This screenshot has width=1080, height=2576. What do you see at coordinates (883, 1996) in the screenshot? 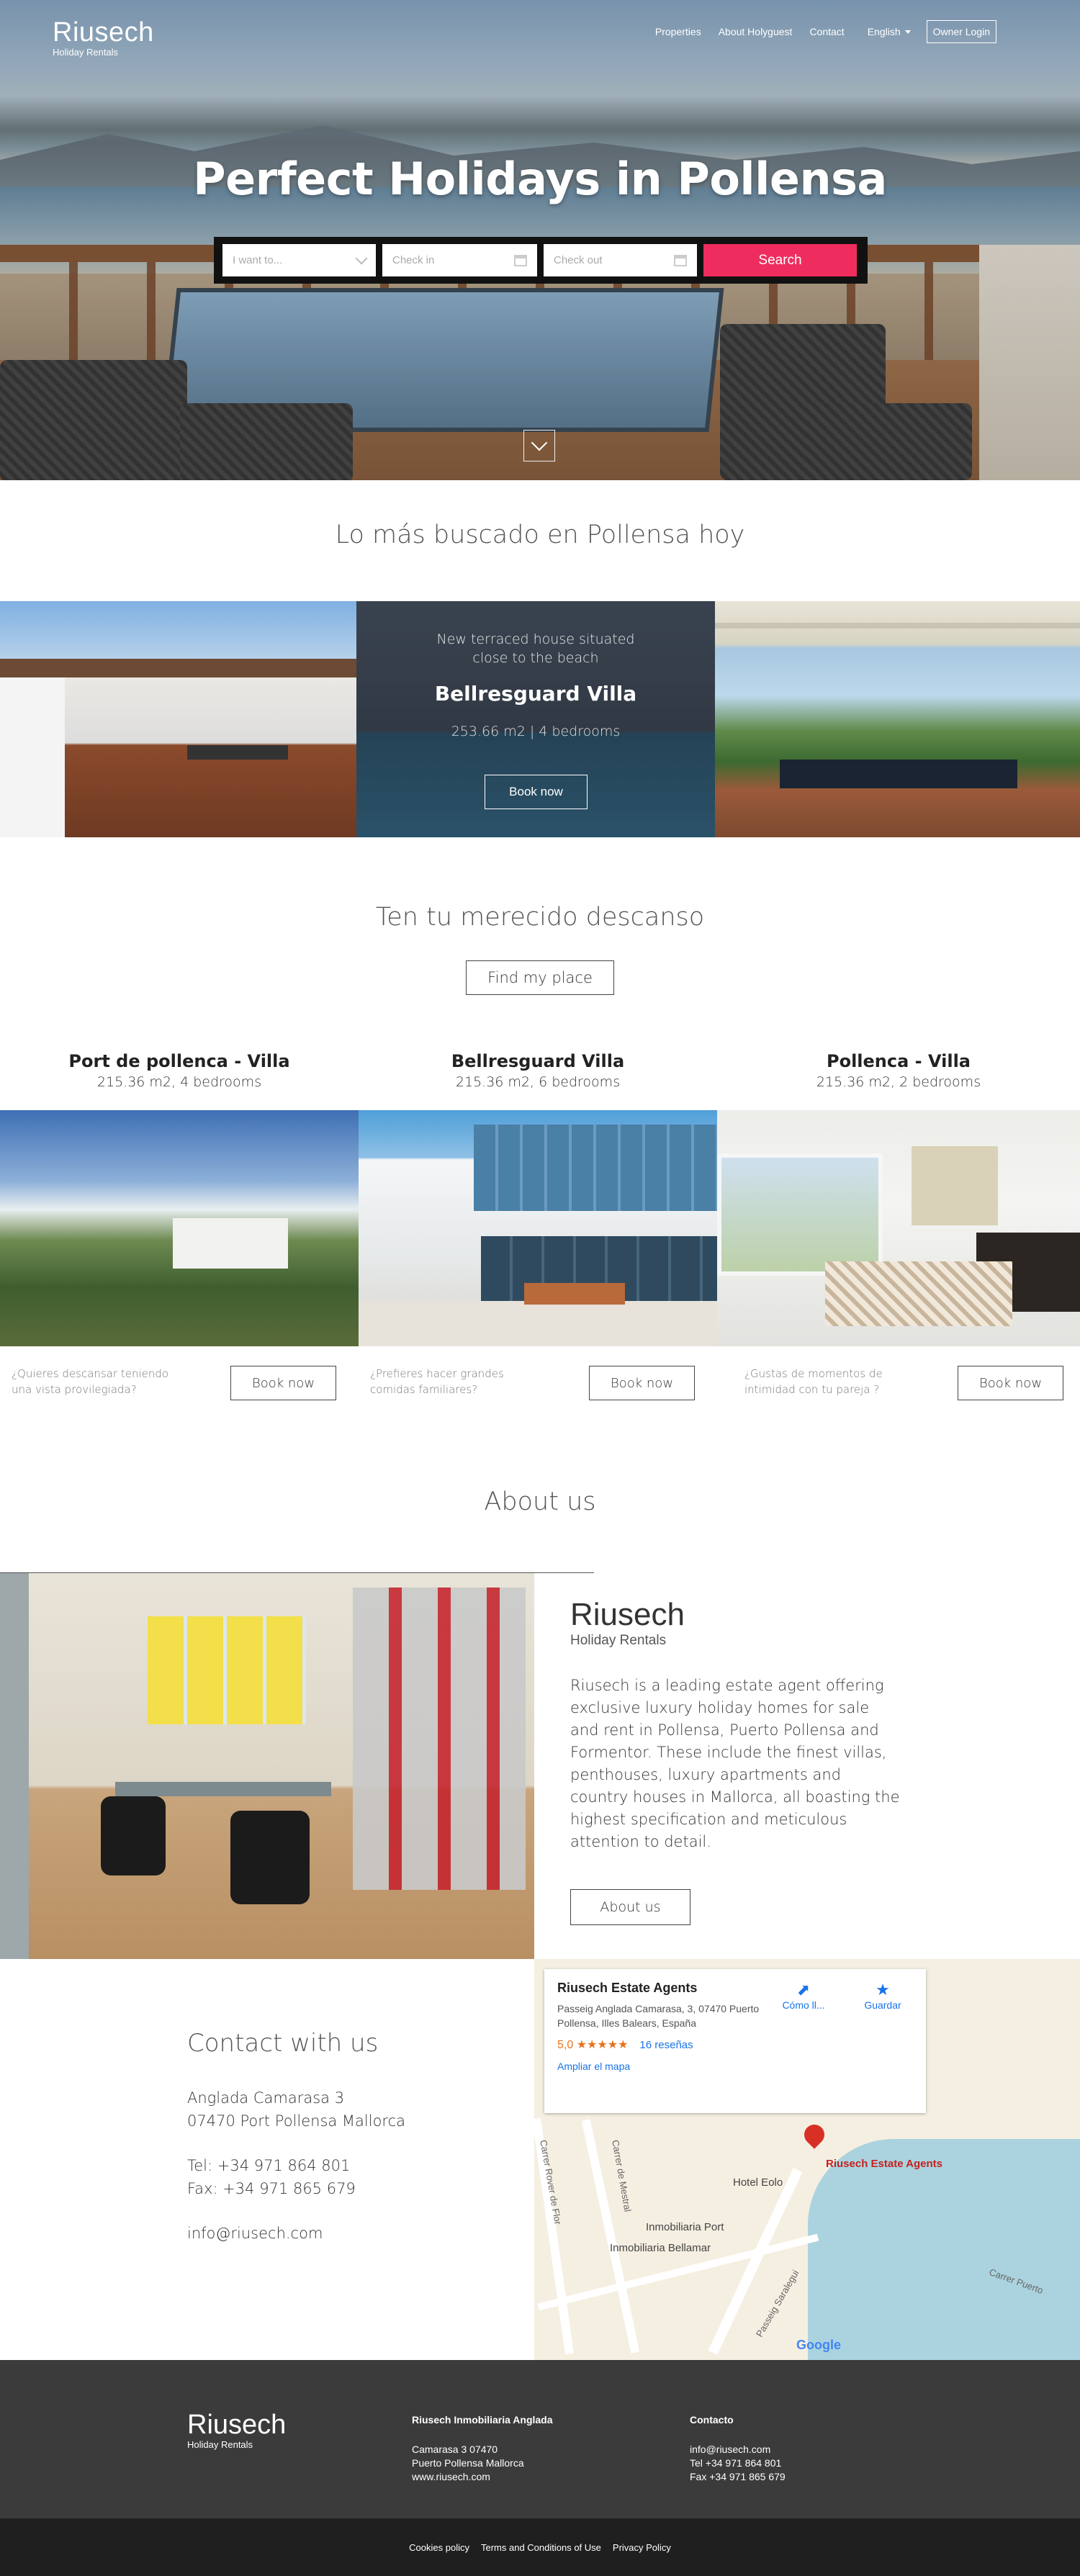
I see `save-place-button: ★ Guardar` at bounding box center [883, 1996].